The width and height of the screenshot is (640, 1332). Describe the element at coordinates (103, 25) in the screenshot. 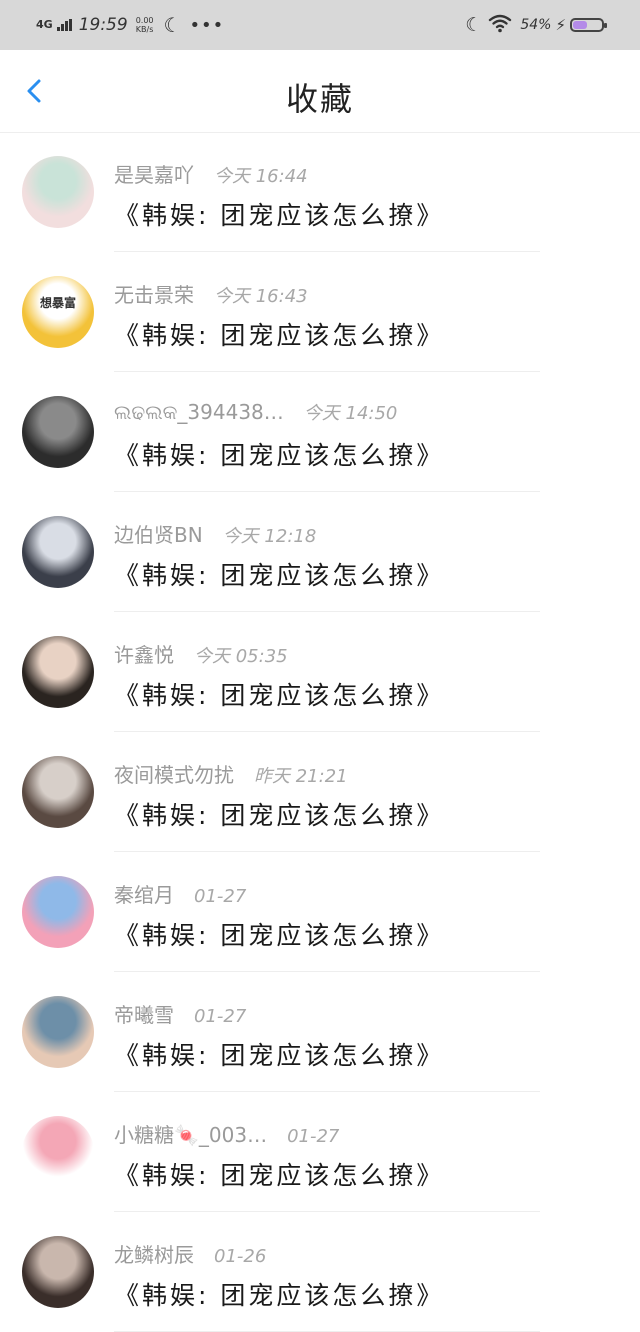

I see `clock: 19:59` at that location.